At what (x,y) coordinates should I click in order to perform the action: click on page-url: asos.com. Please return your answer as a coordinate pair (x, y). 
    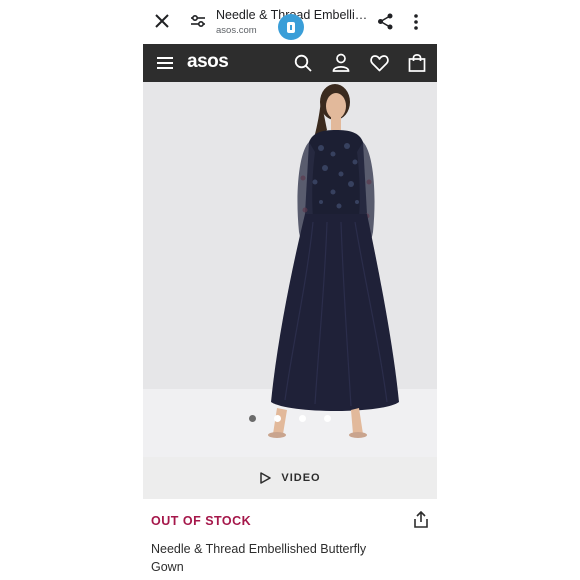
    Looking at the image, I should click on (236, 30).